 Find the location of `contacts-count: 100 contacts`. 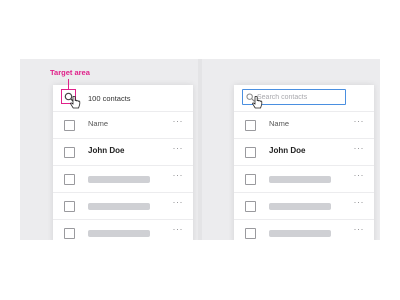

contacts-count: 100 contacts is located at coordinates (109, 98).